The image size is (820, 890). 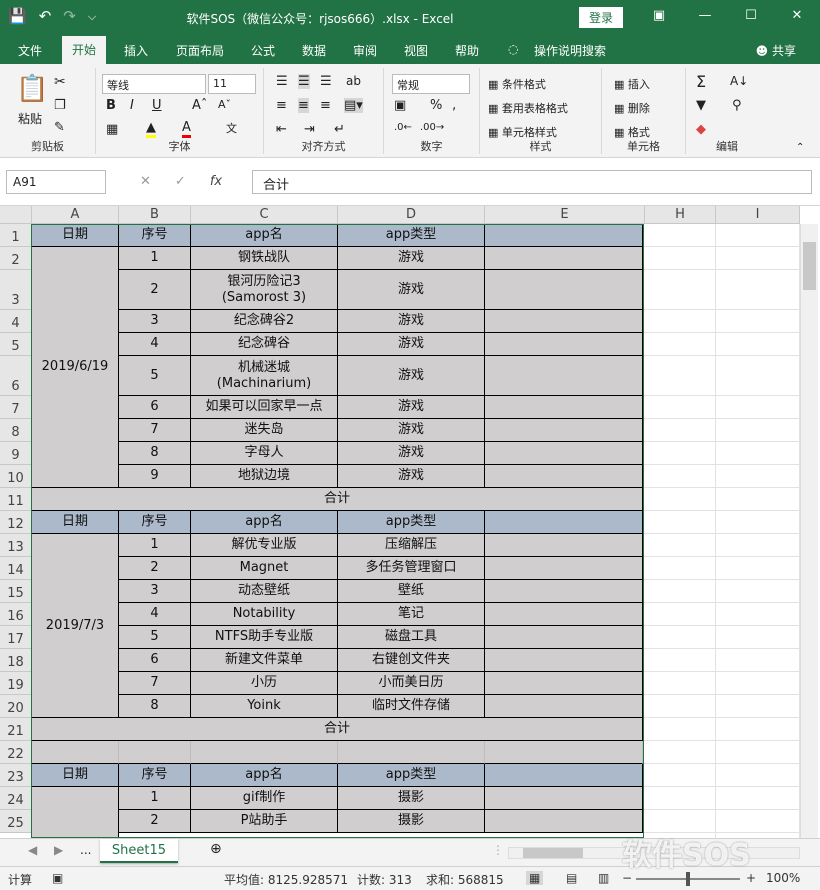 What do you see at coordinates (16, 407) in the screenshot?
I see `row-header: 7` at bounding box center [16, 407].